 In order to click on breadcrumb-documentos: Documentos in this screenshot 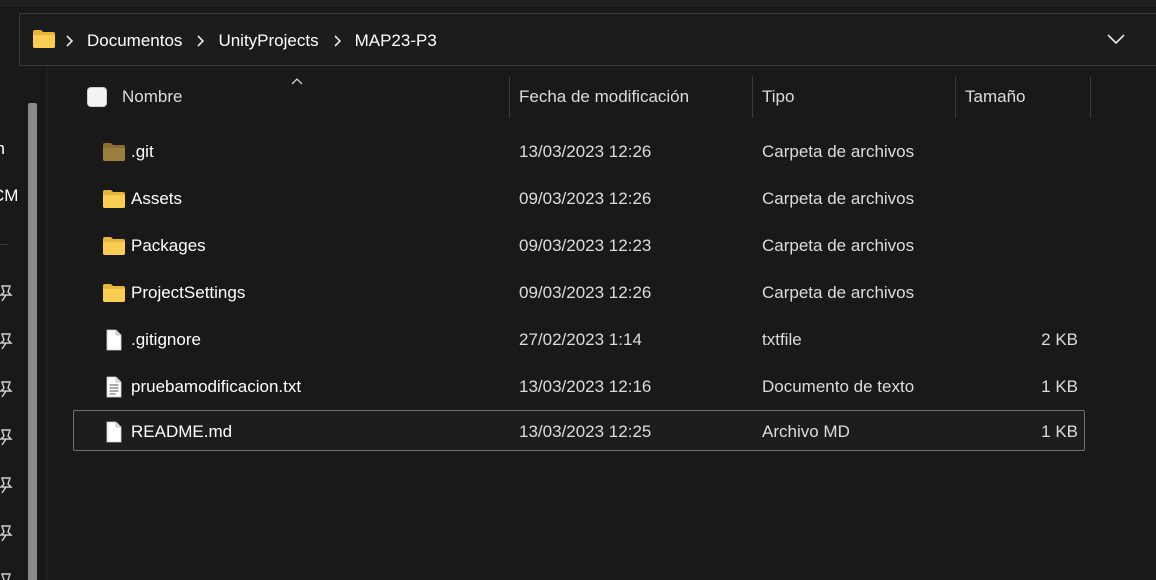, I will do `click(134, 41)`.